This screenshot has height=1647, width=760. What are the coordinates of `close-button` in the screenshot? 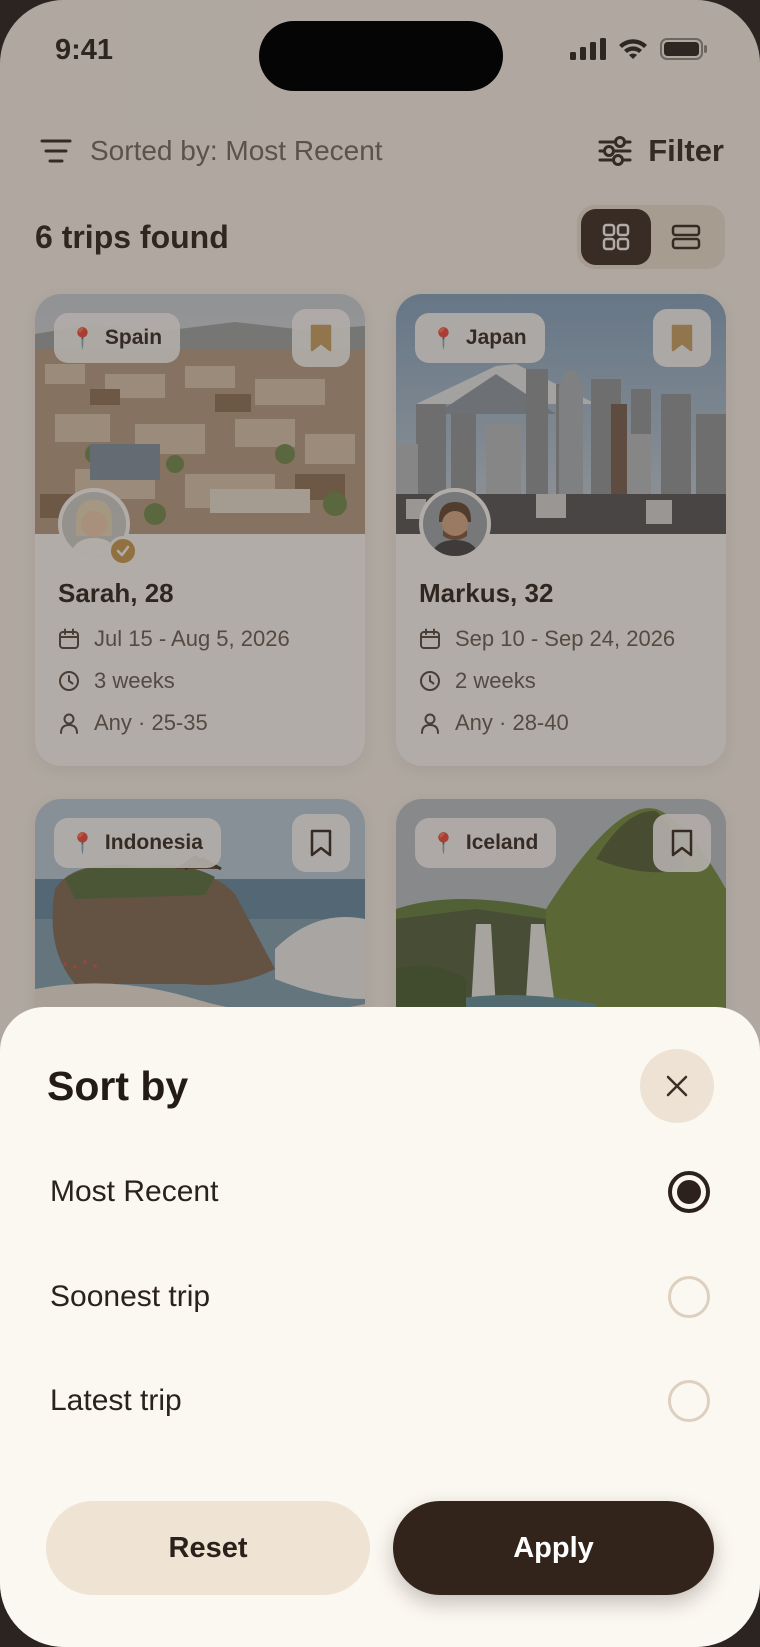 It's located at (677, 1086).